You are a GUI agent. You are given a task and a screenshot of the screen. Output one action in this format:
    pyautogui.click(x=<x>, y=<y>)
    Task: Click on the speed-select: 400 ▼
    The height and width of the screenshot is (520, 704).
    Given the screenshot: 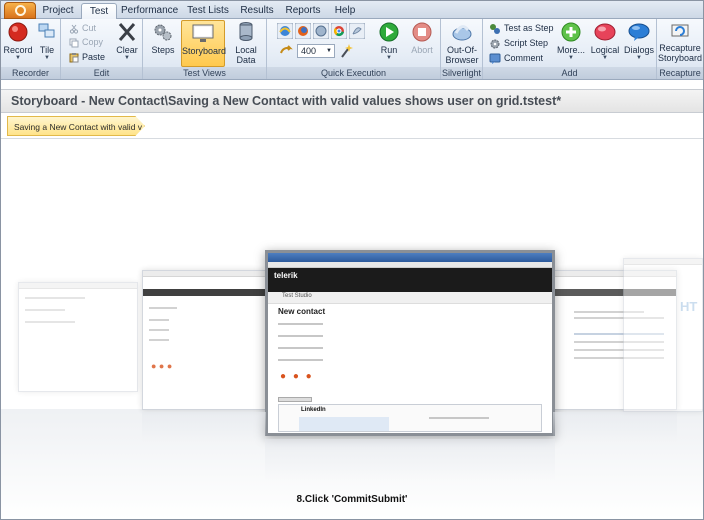 What is the action you would take?
    pyautogui.click(x=316, y=51)
    